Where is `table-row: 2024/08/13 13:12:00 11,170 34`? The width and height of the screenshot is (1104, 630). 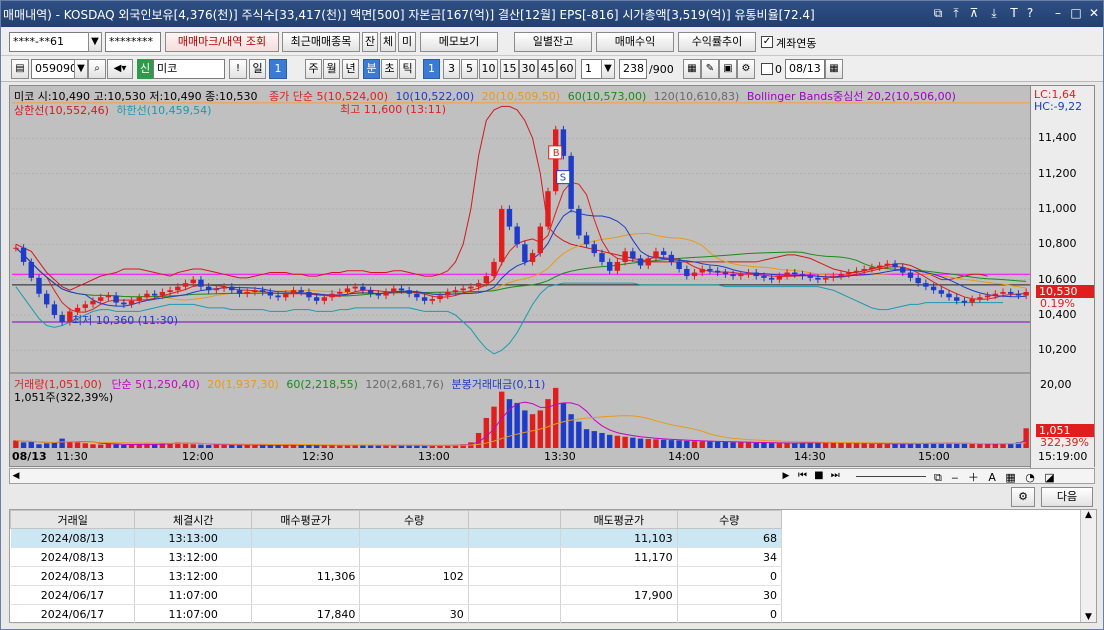
table-row: 2024/08/13 13:12:00 11,170 34 is located at coordinates (396, 557).